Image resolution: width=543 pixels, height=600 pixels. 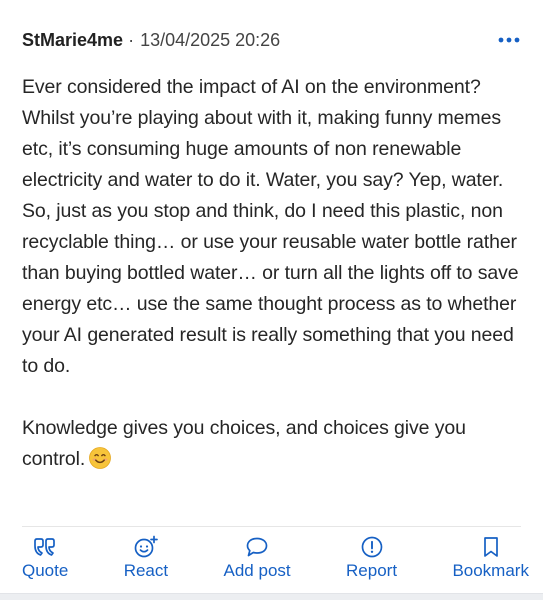 What do you see at coordinates (146, 570) in the screenshot?
I see `react-label: React` at bounding box center [146, 570].